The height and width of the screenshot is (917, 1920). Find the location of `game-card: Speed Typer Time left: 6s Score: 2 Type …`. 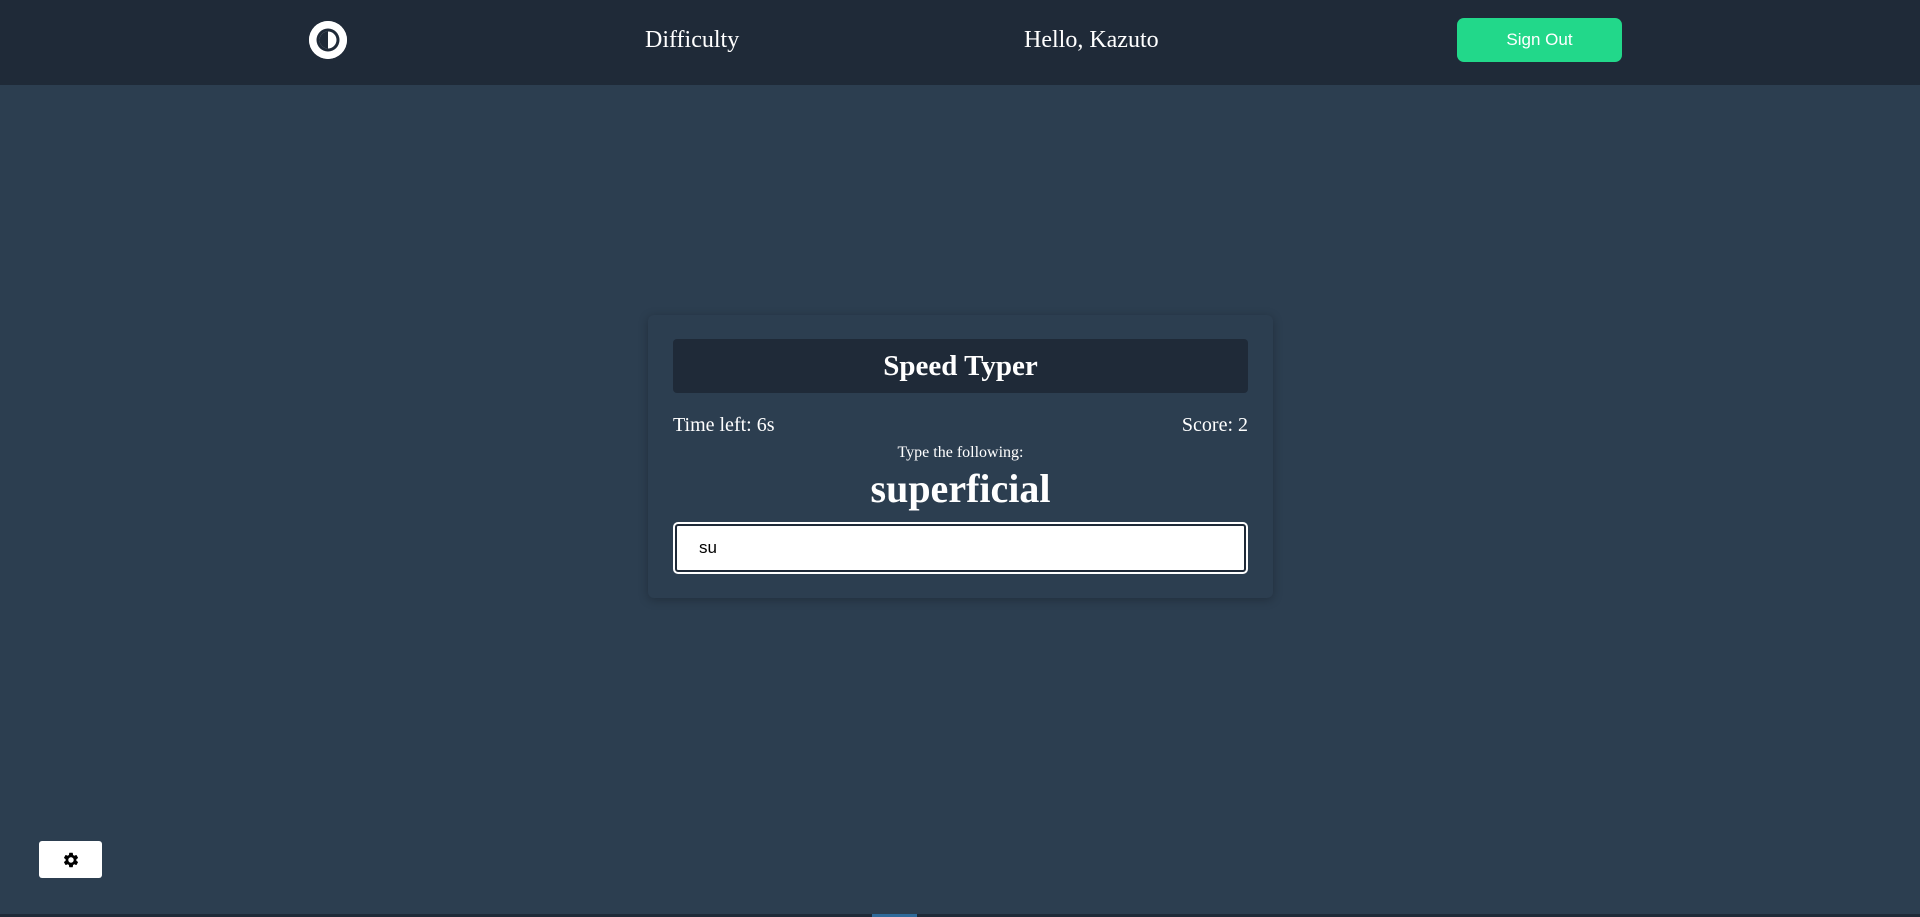

game-card: Speed Typer Time left: 6s Score: 2 Type … is located at coordinates (960, 456).